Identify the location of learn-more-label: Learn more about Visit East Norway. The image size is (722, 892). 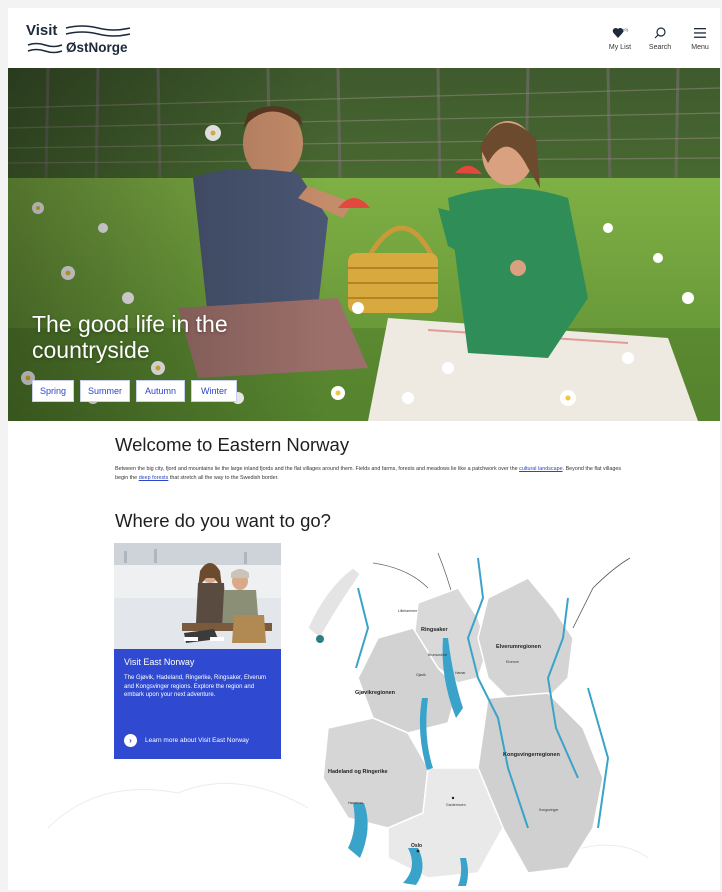
(197, 740).